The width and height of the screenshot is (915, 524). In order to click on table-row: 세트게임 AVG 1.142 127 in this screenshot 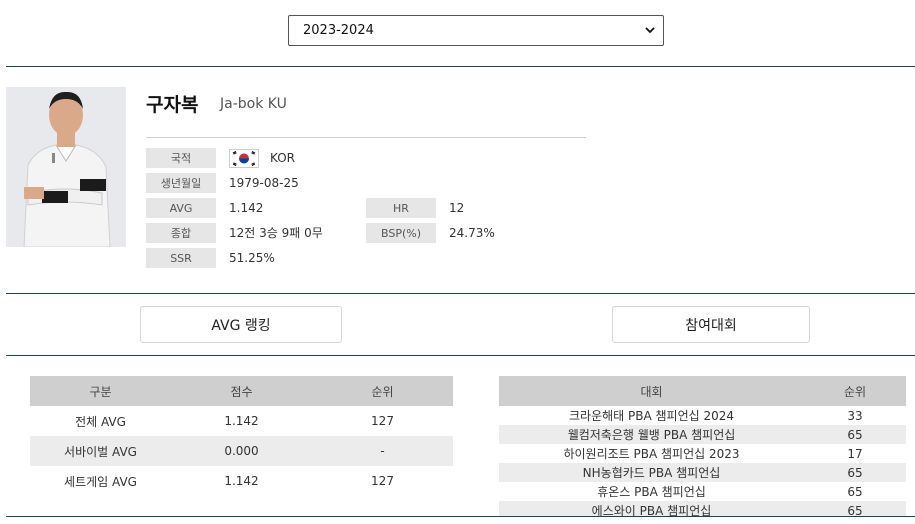, I will do `click(241, 481)`.